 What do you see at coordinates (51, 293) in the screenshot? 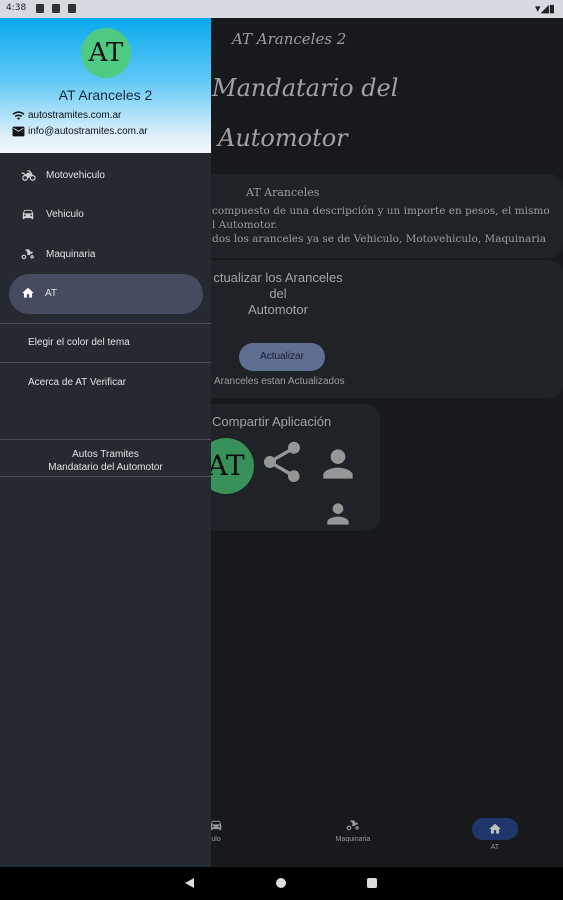
I see `drawer-item-label: AT` at bounding box center [51, 293].